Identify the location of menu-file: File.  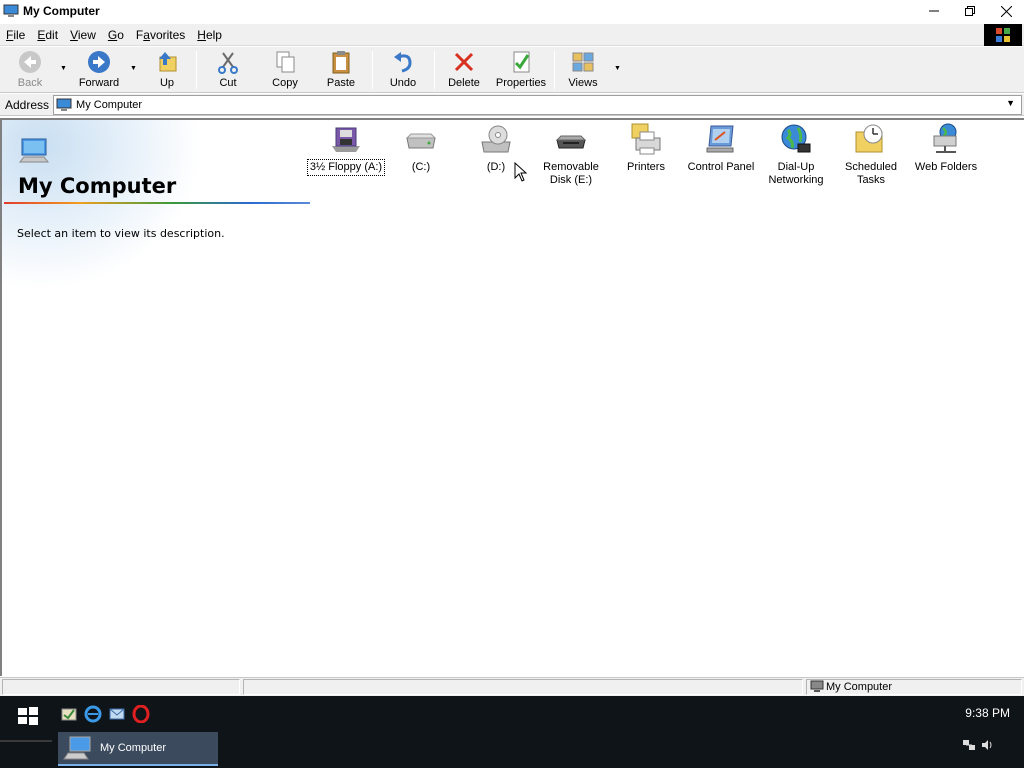
(15, 35).